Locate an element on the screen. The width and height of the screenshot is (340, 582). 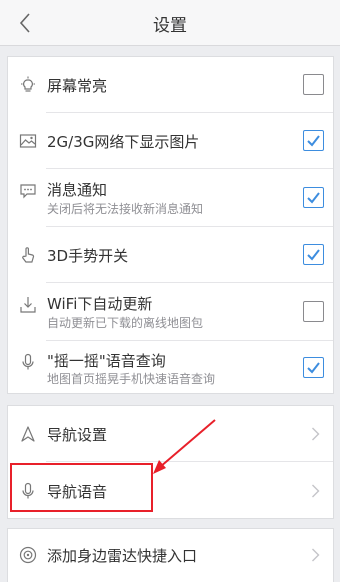
setting-row-notifications: 消息通知 关闭后将无法接收新消息通知 is located at coordinates (170, 198).